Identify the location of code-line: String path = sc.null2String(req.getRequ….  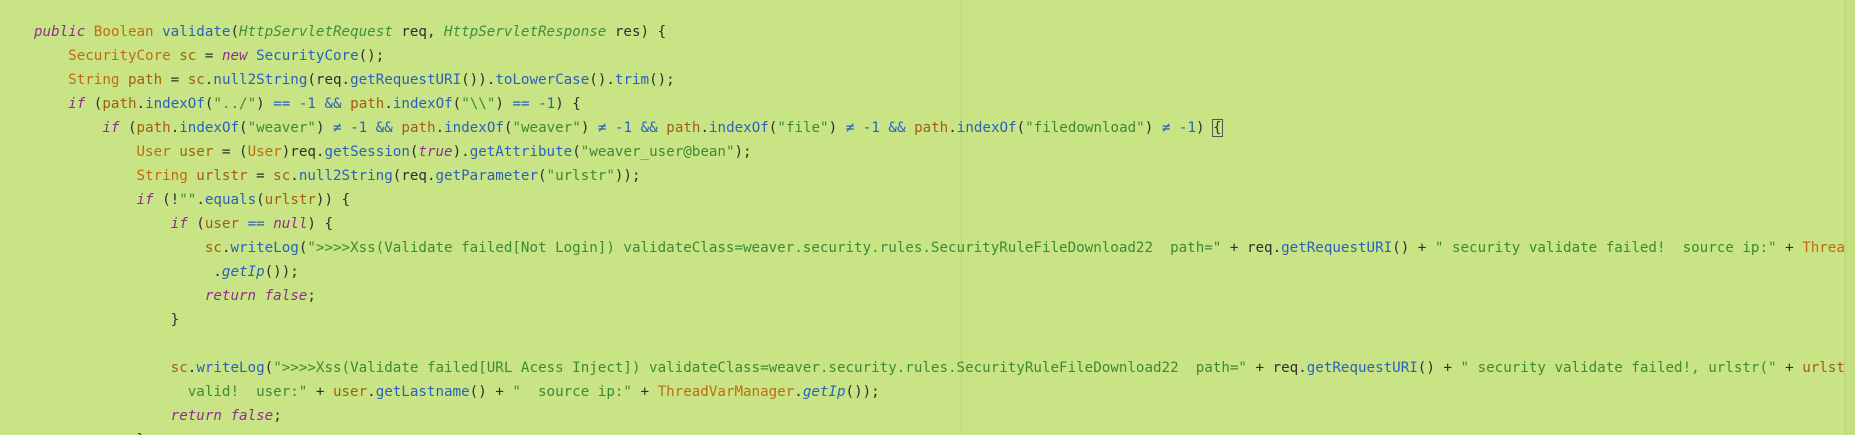
(944, 80).